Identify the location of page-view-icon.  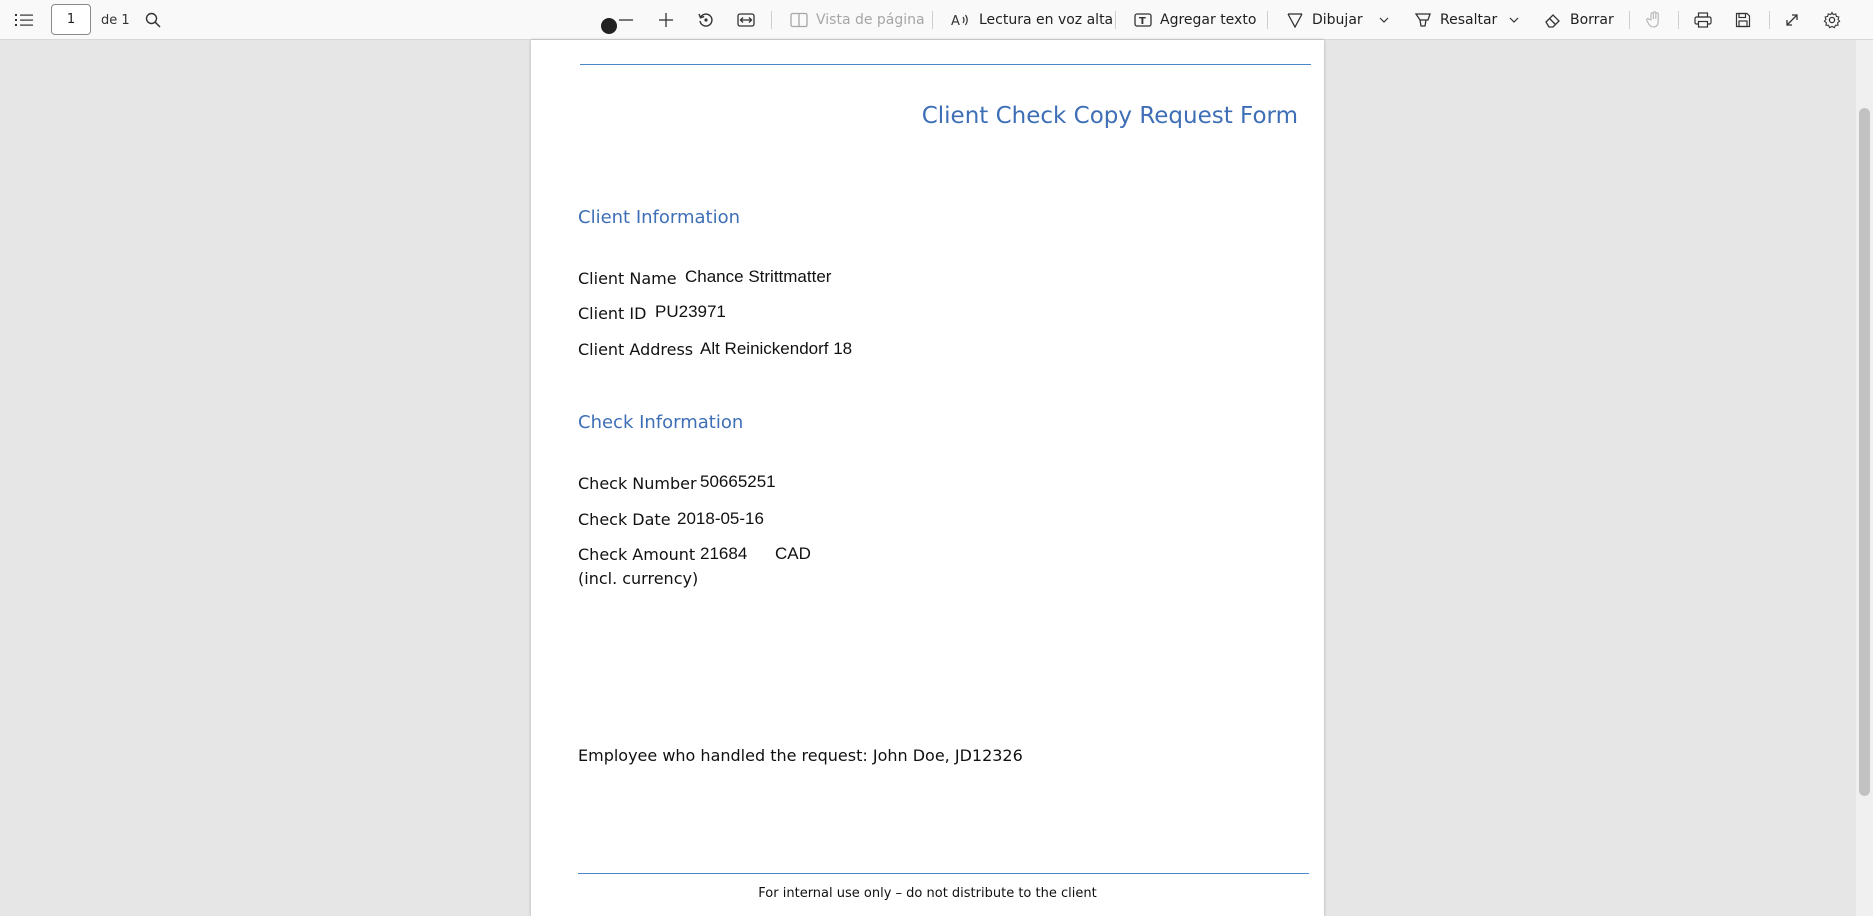
(799, 20).